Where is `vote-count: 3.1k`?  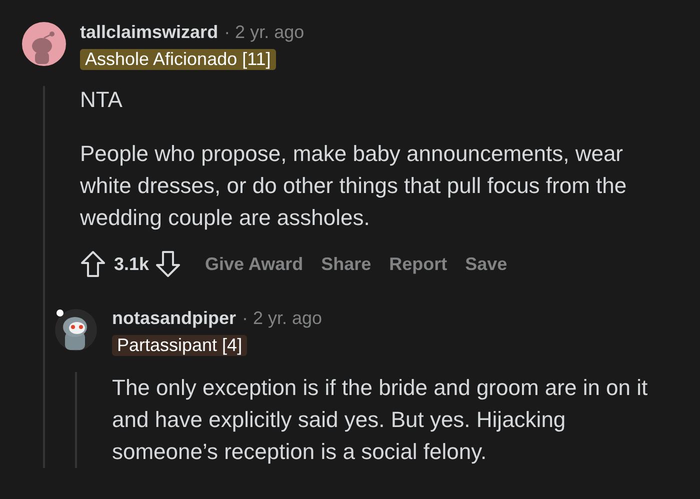
vote-count: 3.1k is located at coordinates (132, 264).